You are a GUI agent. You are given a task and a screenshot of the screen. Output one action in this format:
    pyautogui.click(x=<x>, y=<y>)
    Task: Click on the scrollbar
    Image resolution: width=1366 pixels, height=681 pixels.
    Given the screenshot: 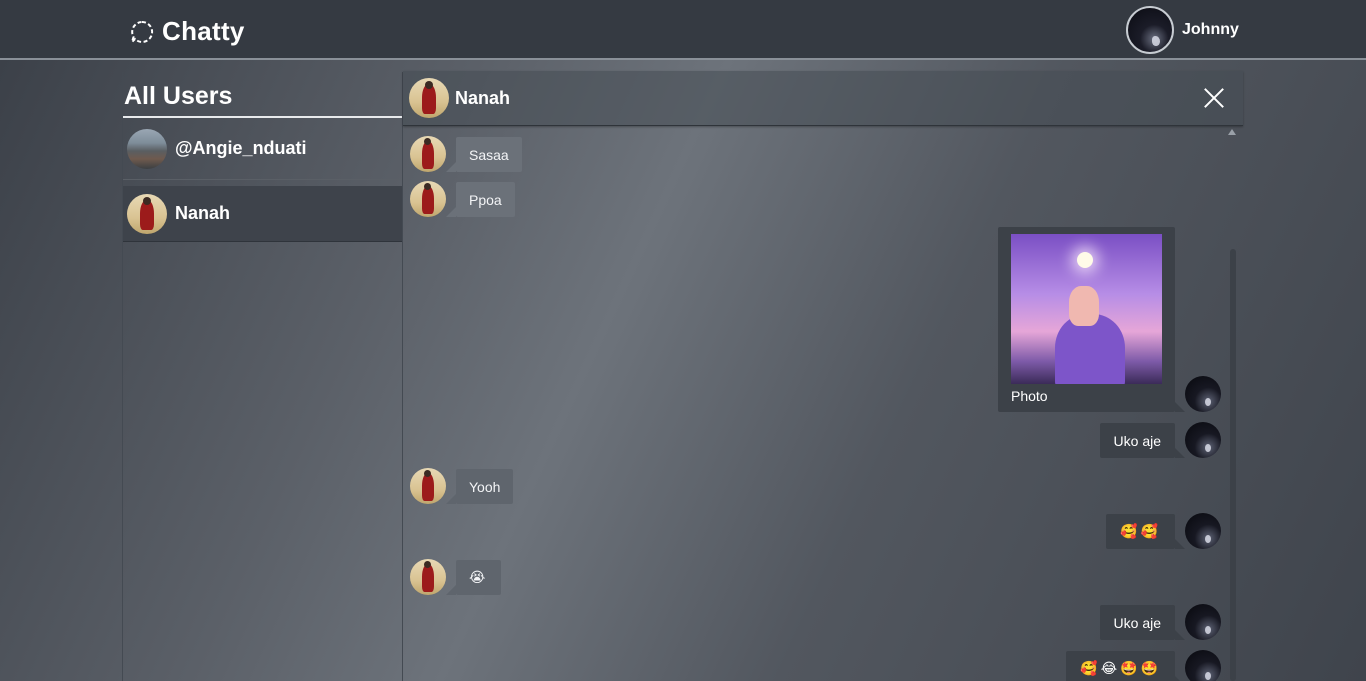 What is the action you would take?
    pyautogui.click(x=1233, y=406)
    